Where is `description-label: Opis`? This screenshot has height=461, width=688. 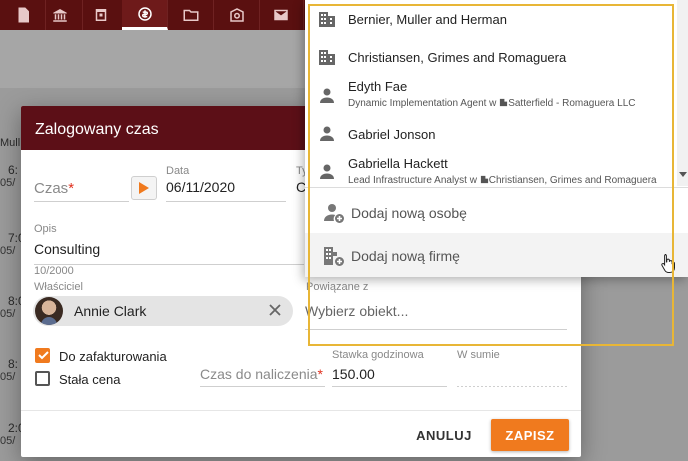
description-label: Opis is located at coordinates (45, 229).